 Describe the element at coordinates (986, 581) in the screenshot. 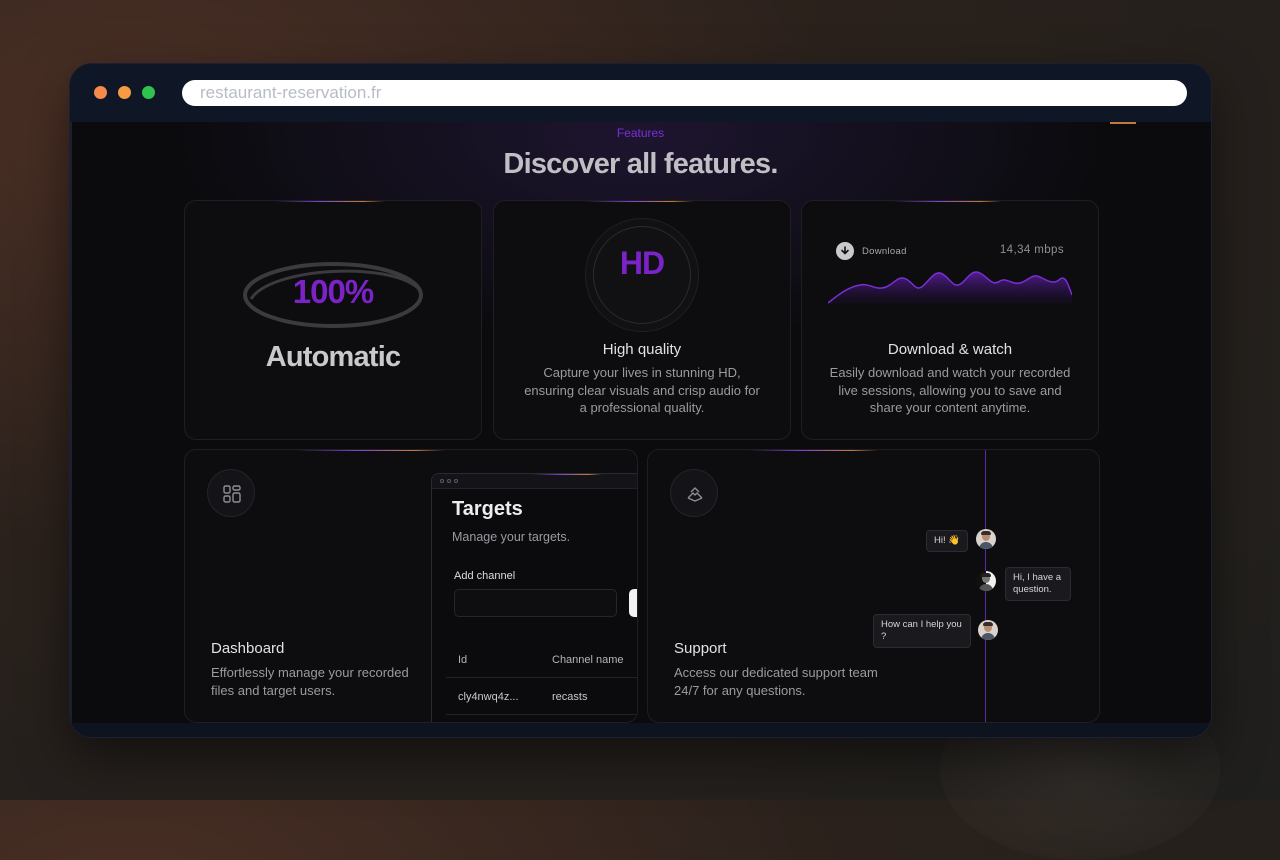

I see `customer-avatar` at that location.